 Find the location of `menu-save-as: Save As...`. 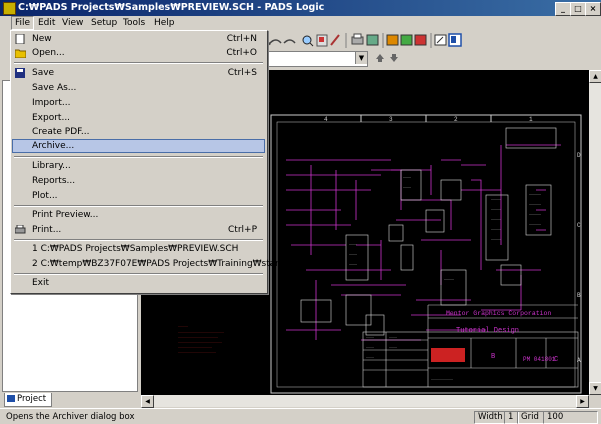

menu-save-as: Save As... is located at coordinates (138, 88).